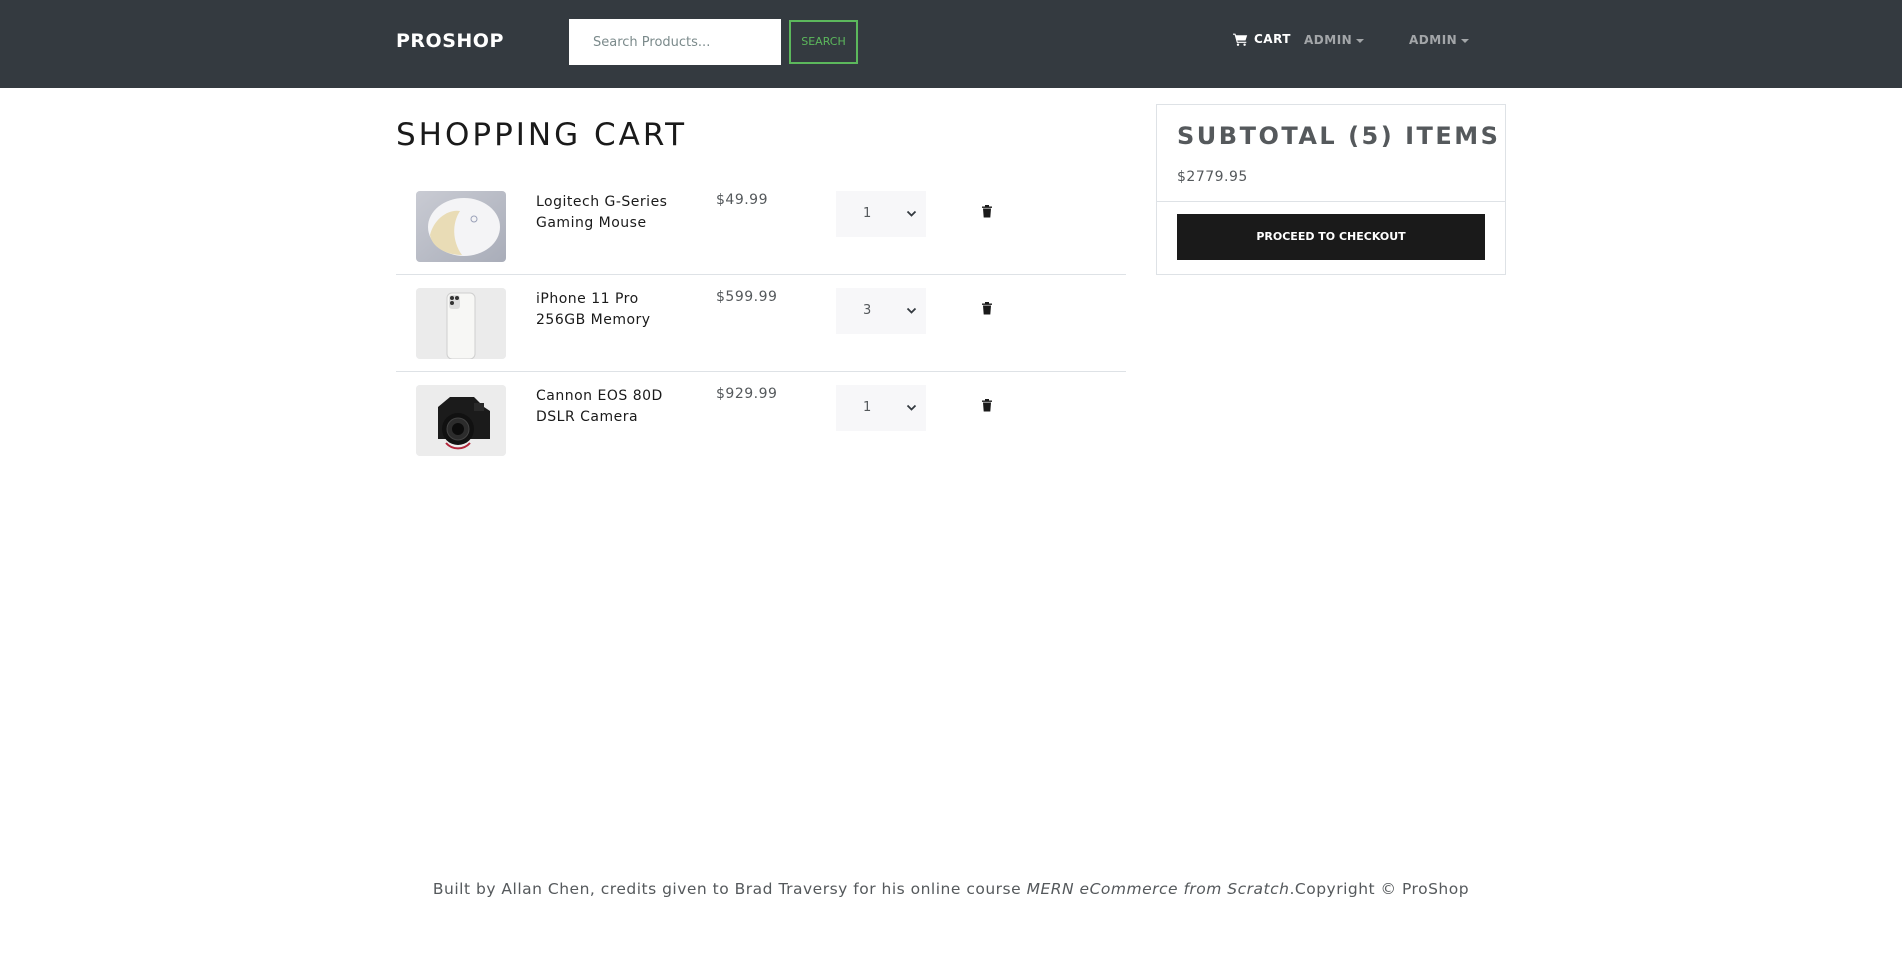 Image resolution: width=1902 pixels, height=964 pixels. Describe the element at coordinates (1240, 39) in the screenshot. I see `shopping-cart-icon` at that location.